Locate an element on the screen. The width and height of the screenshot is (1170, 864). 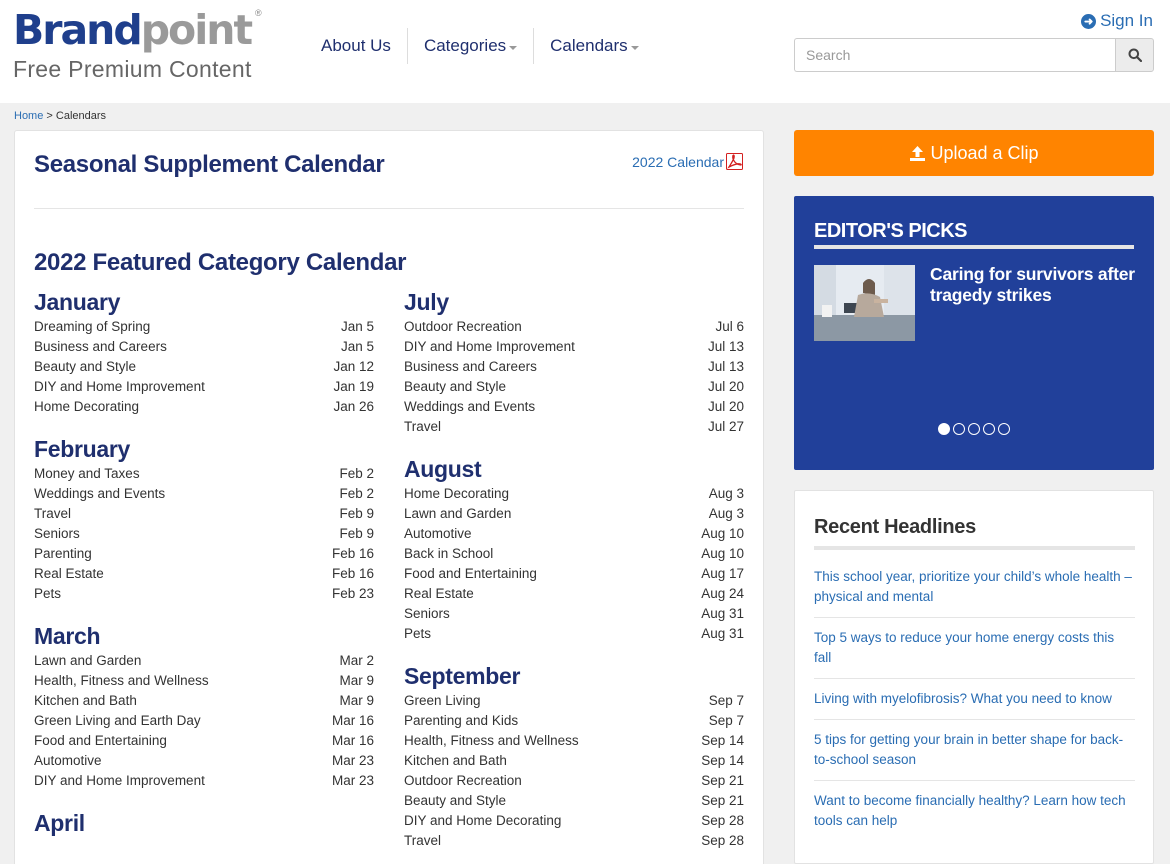
page-title: Seasonal Supplement Calendar is located at coordinates (209, 164).